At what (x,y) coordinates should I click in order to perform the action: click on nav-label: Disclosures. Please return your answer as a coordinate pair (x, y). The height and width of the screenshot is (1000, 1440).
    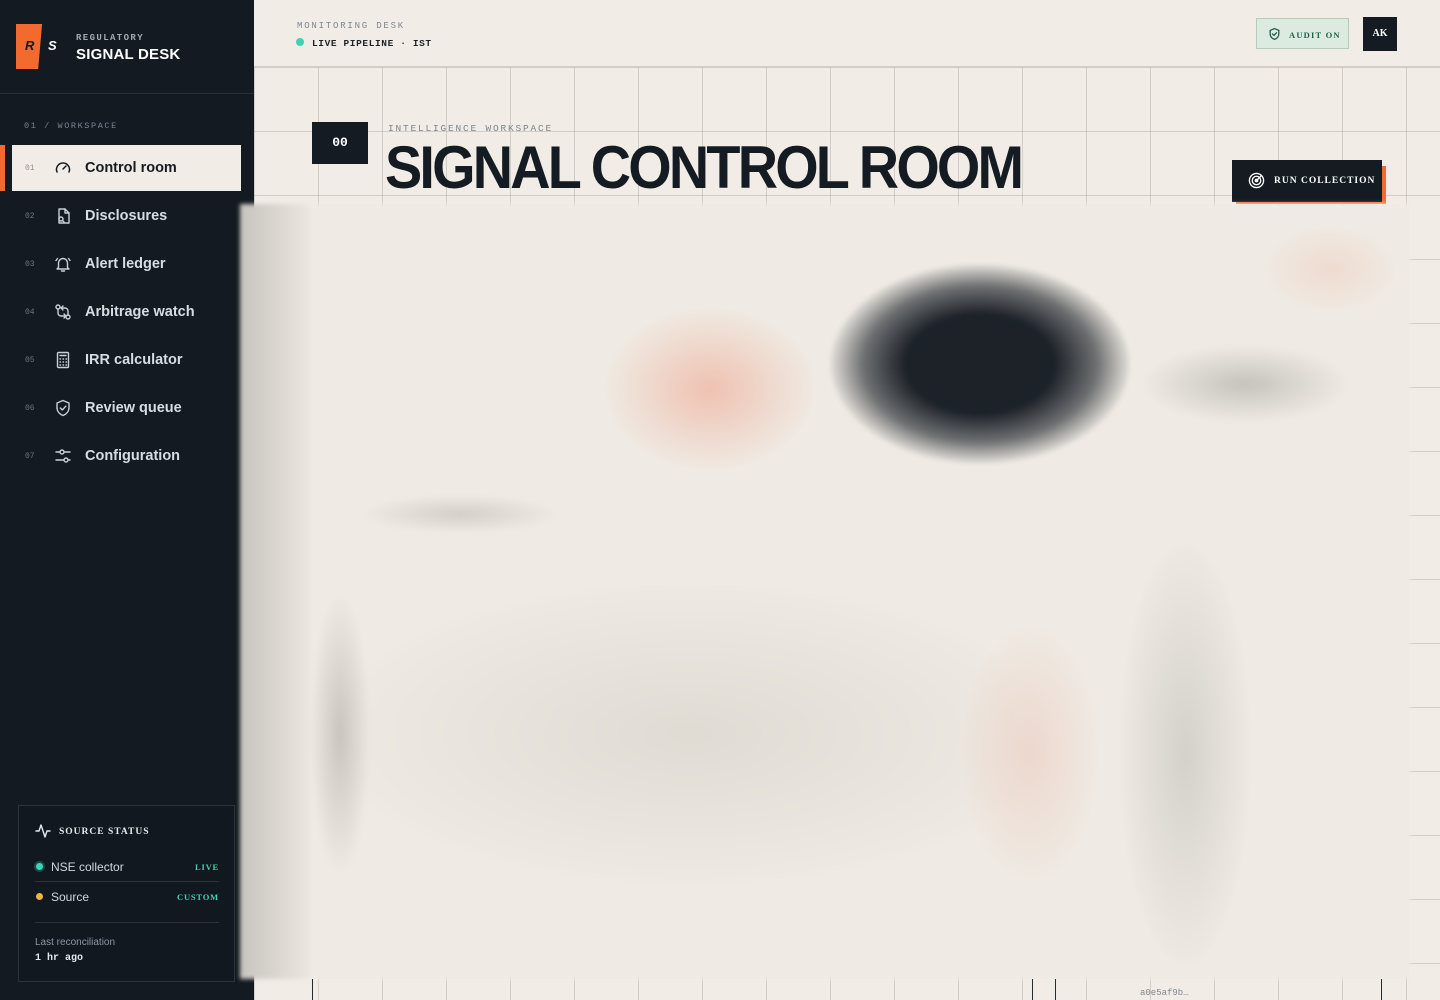
    Looking at the image, I should click on (126, 216).